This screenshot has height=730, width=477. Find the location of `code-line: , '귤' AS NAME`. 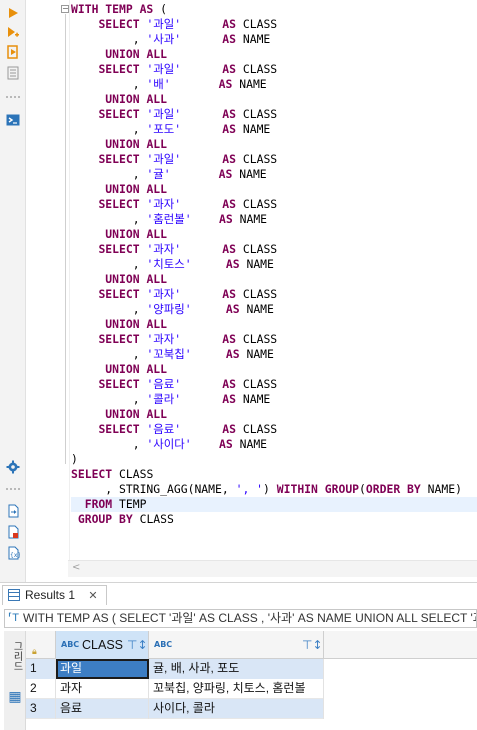

code-line: , '귤' AS NAME is located at coordinates (274, 174).